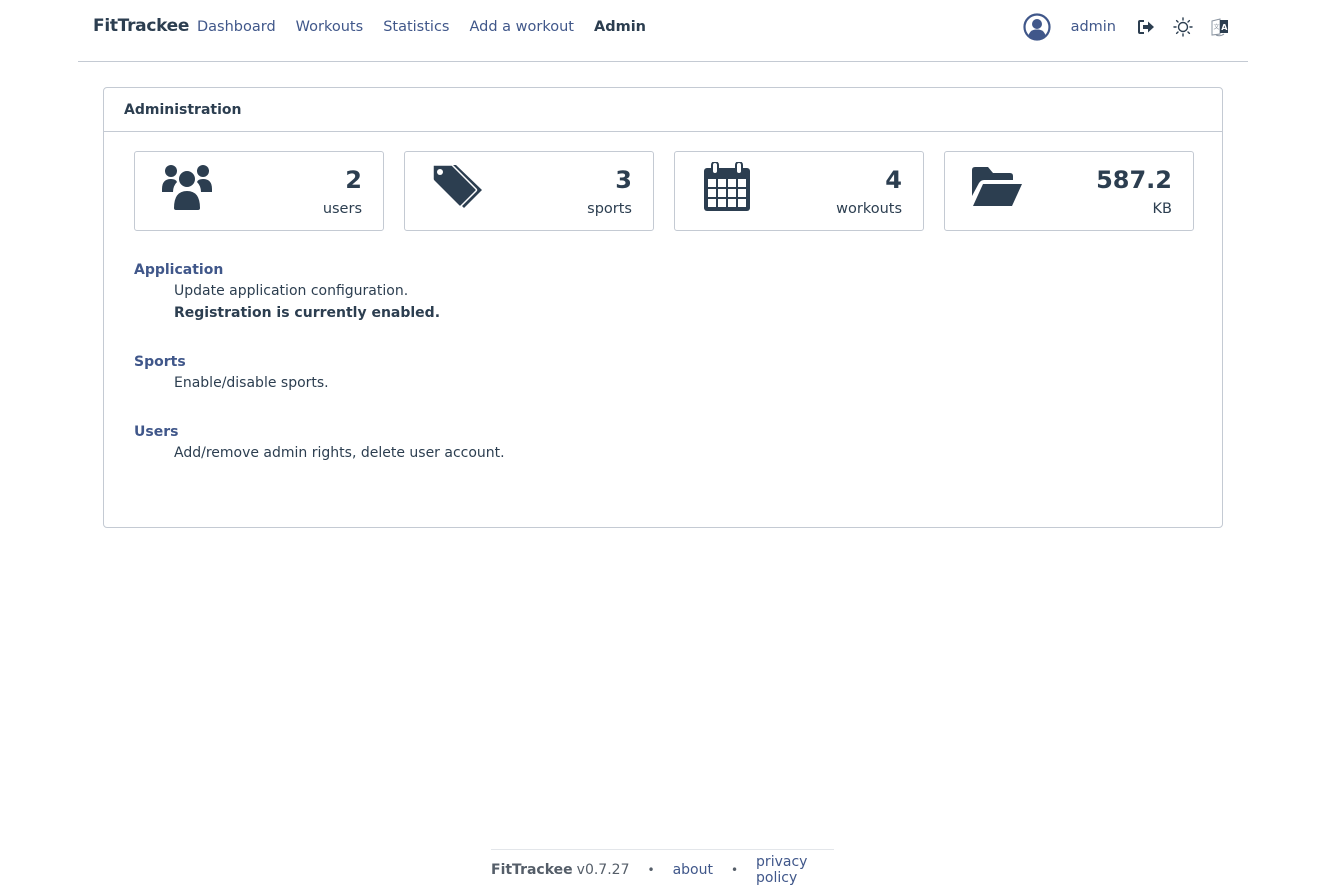  Describe the element at coordinates (1069, 191) in the screenshot. I see `stat-storage: 587.2 KB` at that location.